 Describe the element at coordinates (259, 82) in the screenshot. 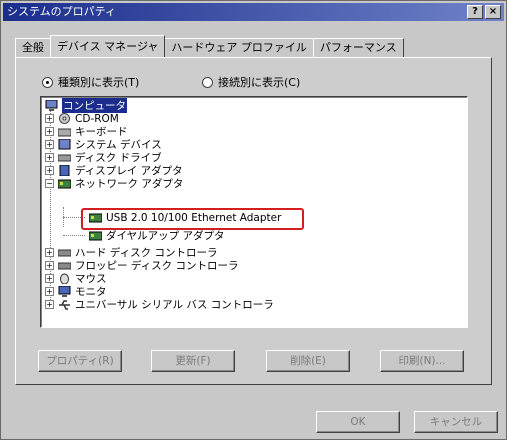

I see `view-by-connection-label: 接続別に表示(C)` at that location.